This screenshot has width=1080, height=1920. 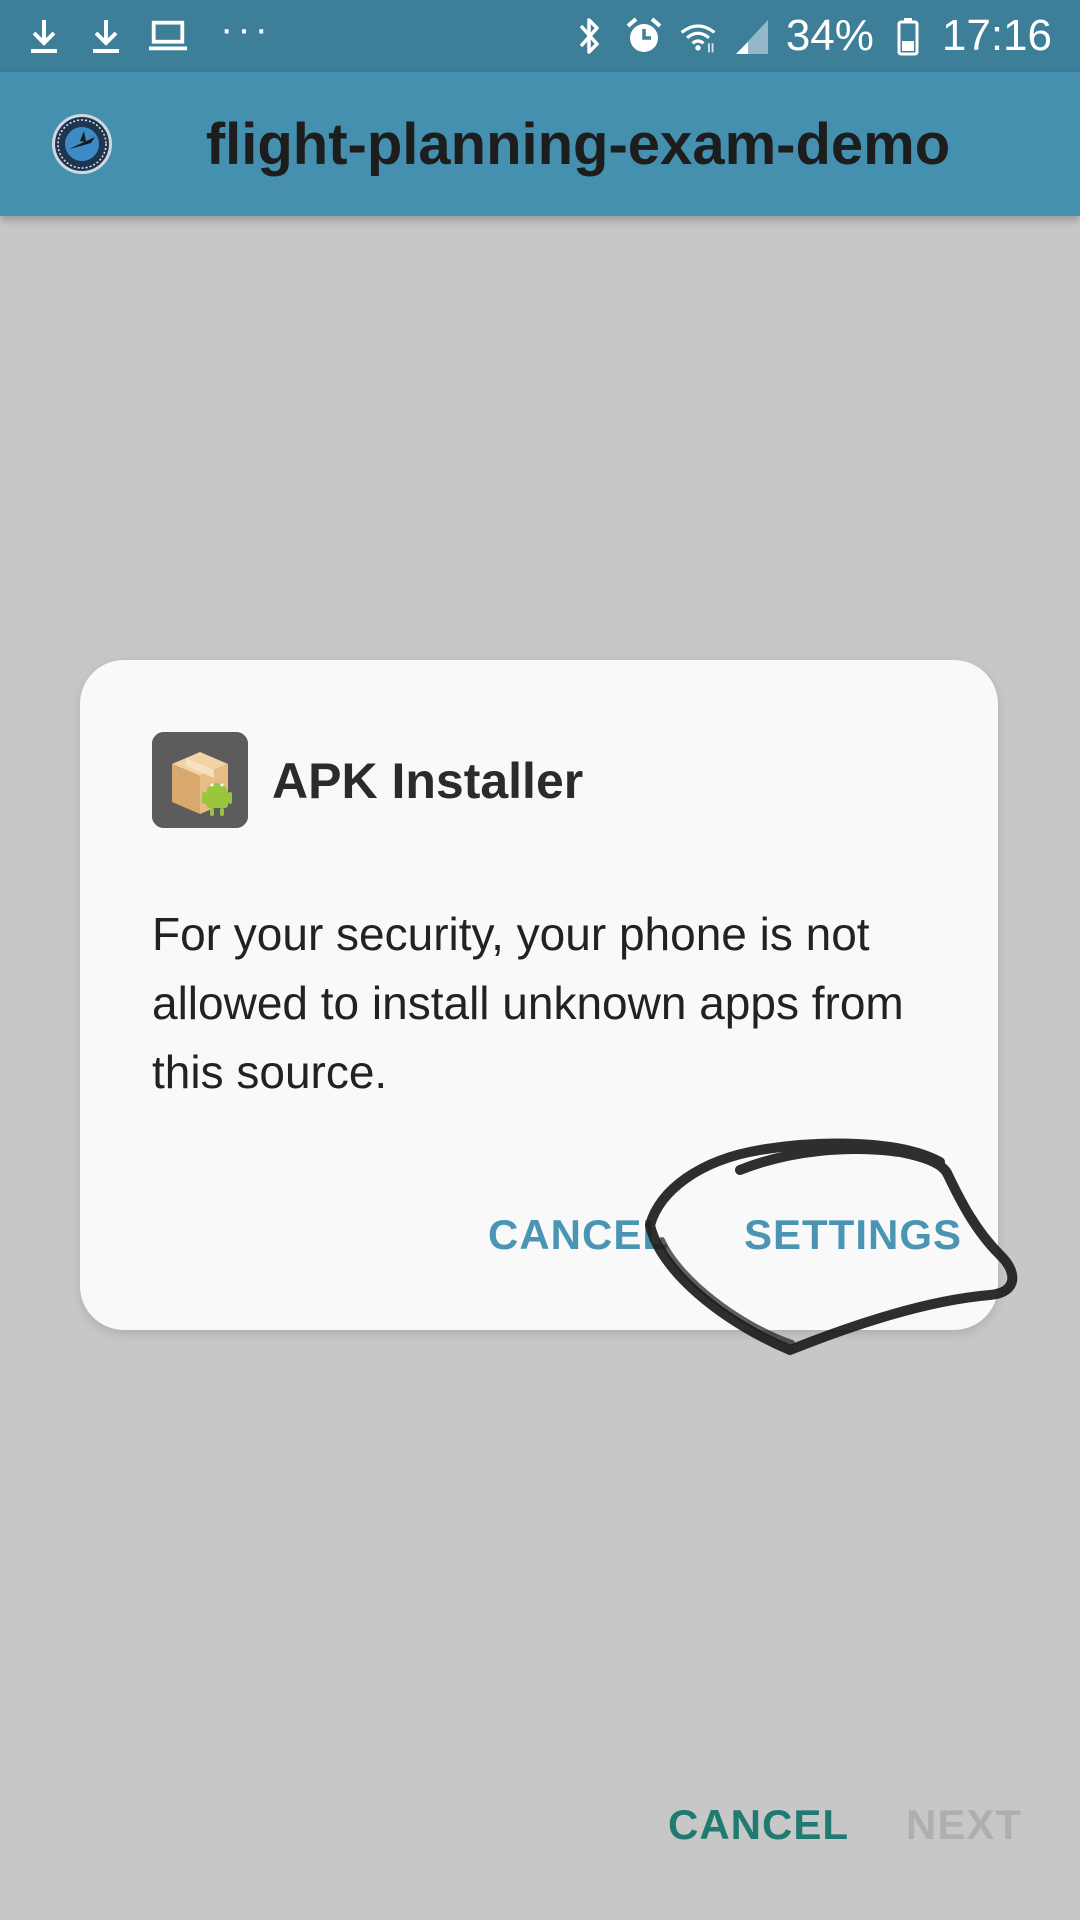 What do you see at coordinates (758, 1825) in the screenshot?
I see `bottom-cancel-button: CANCEL` at bounding box center [758, 1825].